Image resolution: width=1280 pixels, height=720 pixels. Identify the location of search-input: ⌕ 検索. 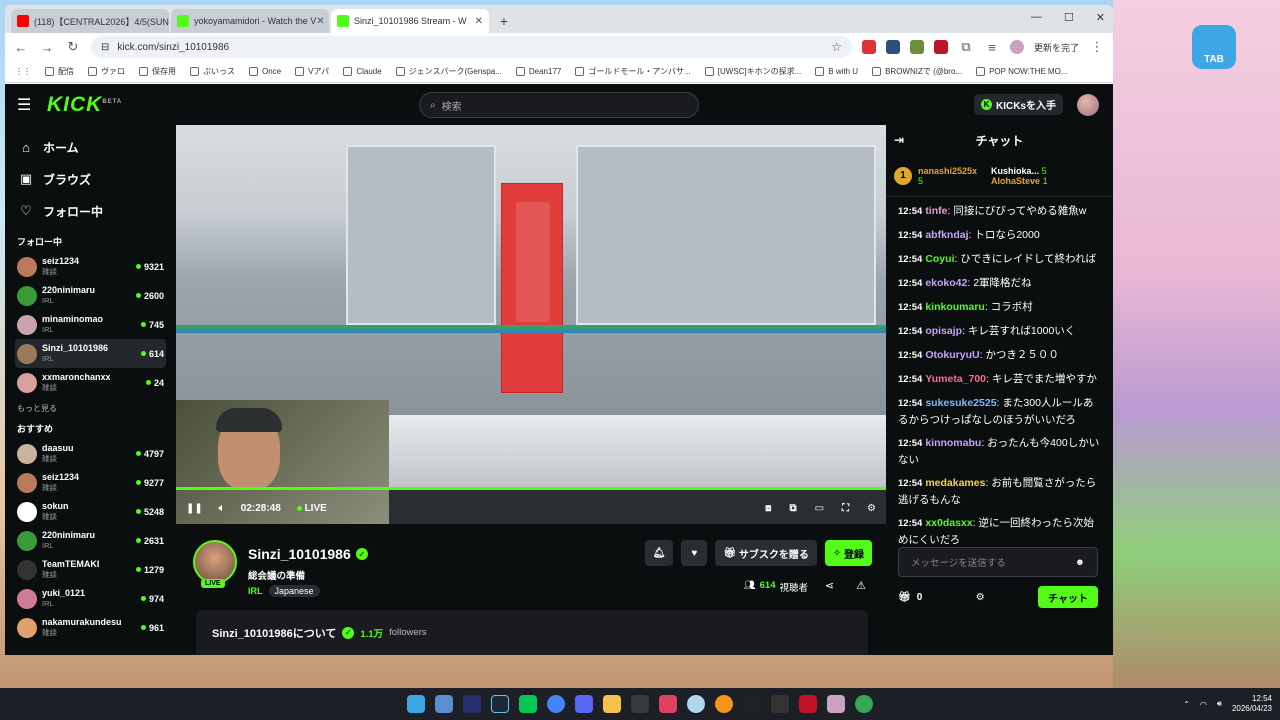
(559, 105).